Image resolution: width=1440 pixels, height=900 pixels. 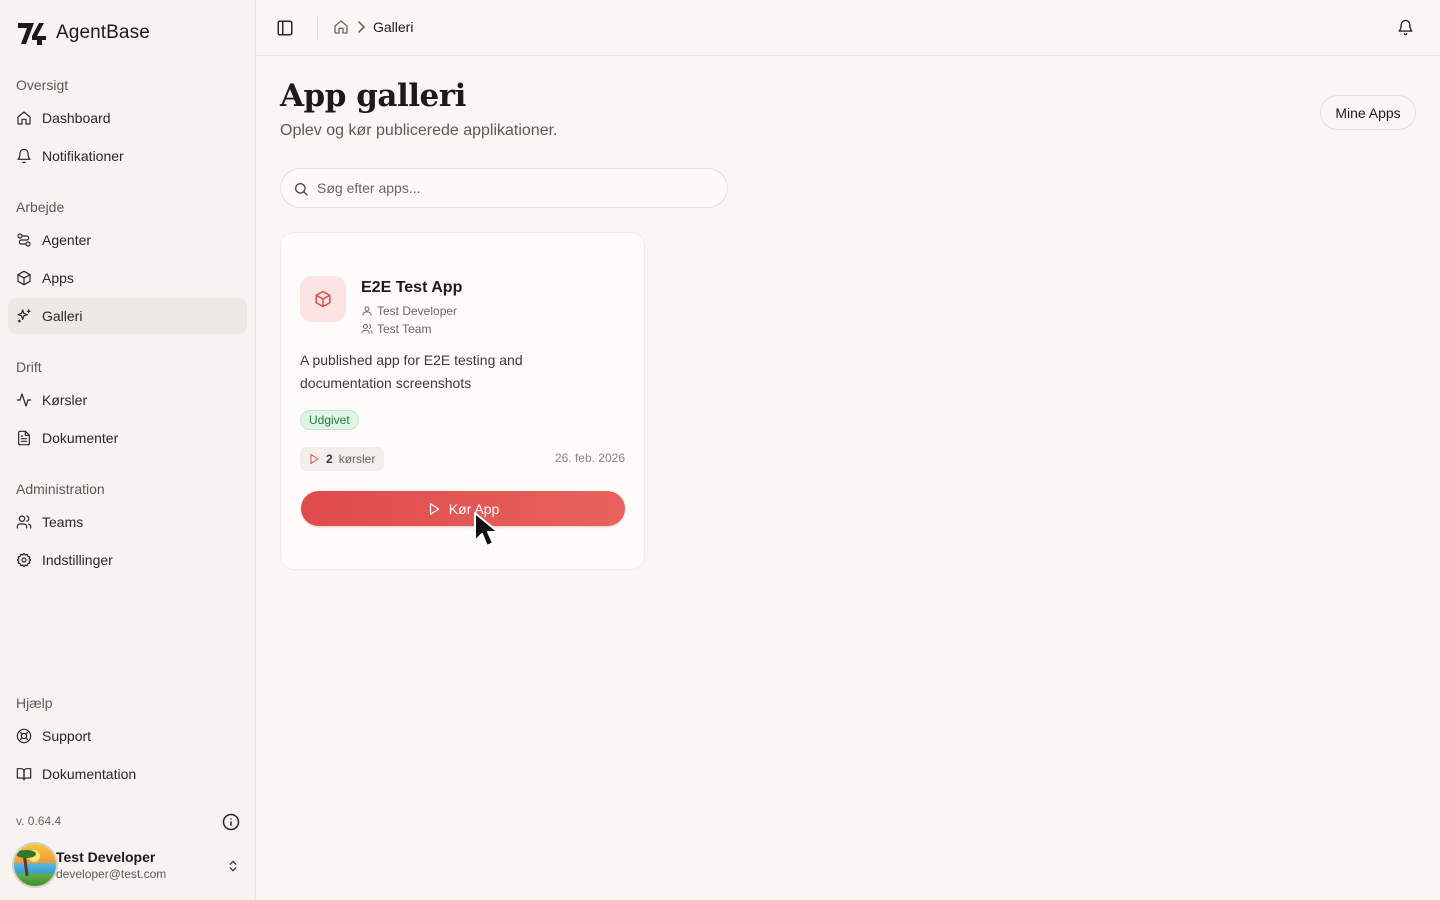 I want to click on app-developer-name: Test Developer, so click(x=417, y=311).